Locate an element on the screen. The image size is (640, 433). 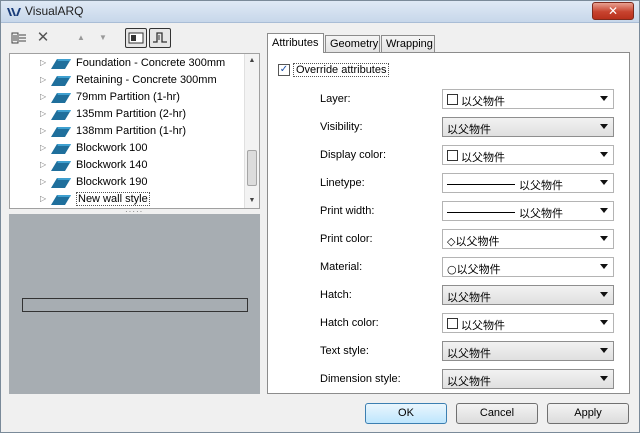
print-color-label: Print color: is located at coordinates (346, 239).